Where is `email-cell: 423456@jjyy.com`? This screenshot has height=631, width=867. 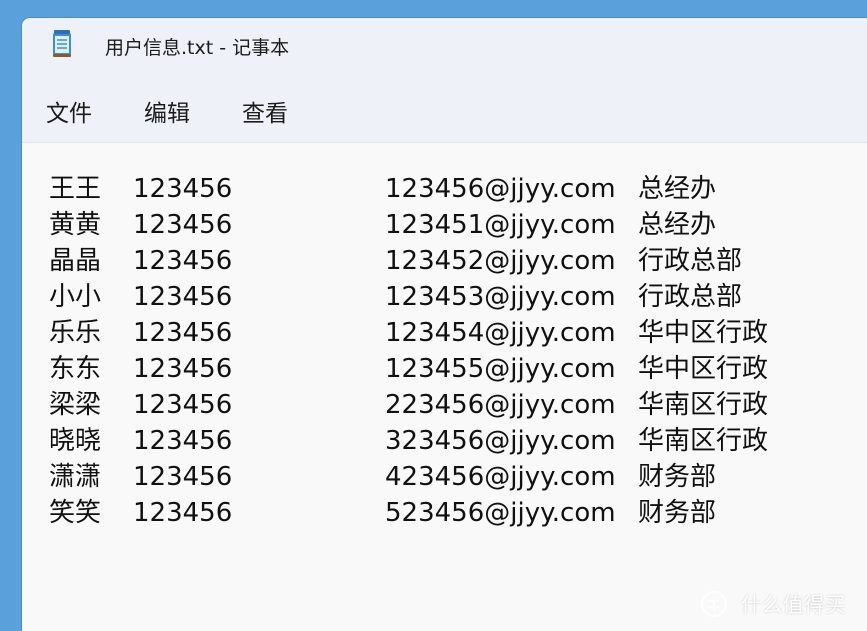
email-cell: 423456@jjyy.com is located at coordinates (500, 477).